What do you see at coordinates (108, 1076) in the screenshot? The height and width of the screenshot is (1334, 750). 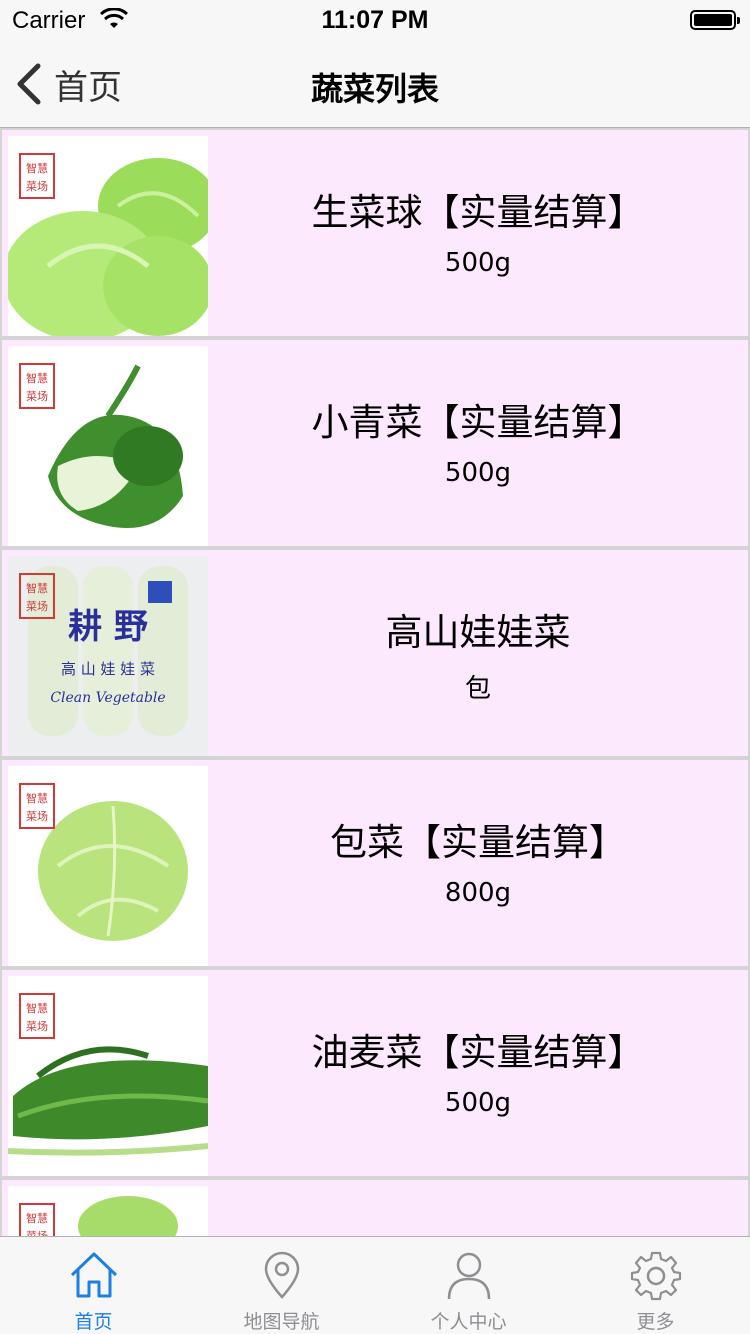 I see `indian-lettuce-image: 智慧 菜场` at bounding box center [108, 1076].